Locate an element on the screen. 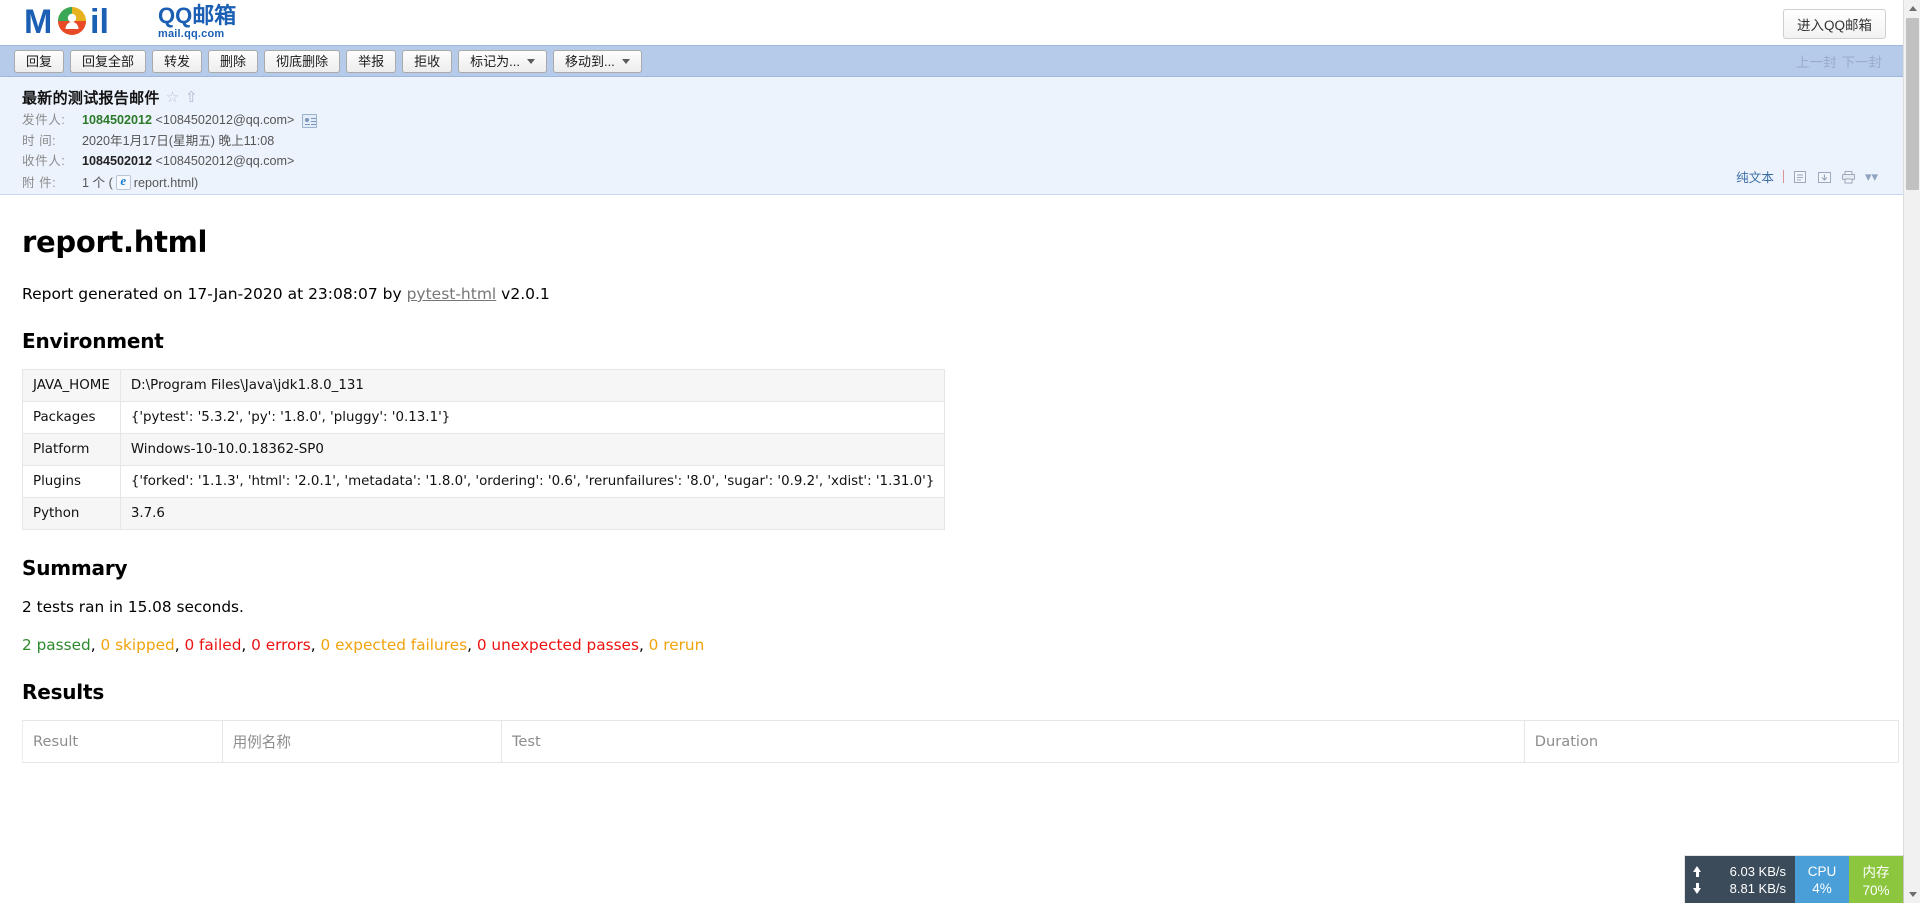  count-failed: 0 failed is located at coordinates (212, 645).